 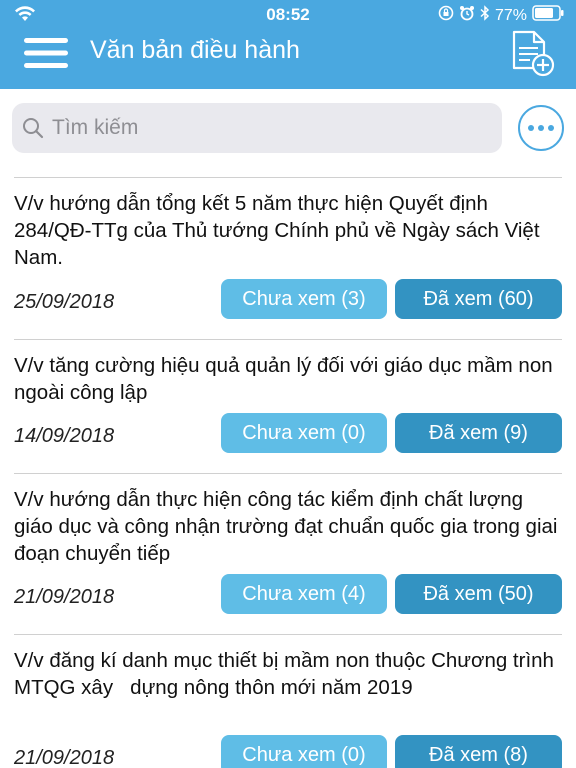 What do you see at coordinates (46, 53) in the screenshot?
I see `hamburger-menu-icon` at bounding box center [46, 53].